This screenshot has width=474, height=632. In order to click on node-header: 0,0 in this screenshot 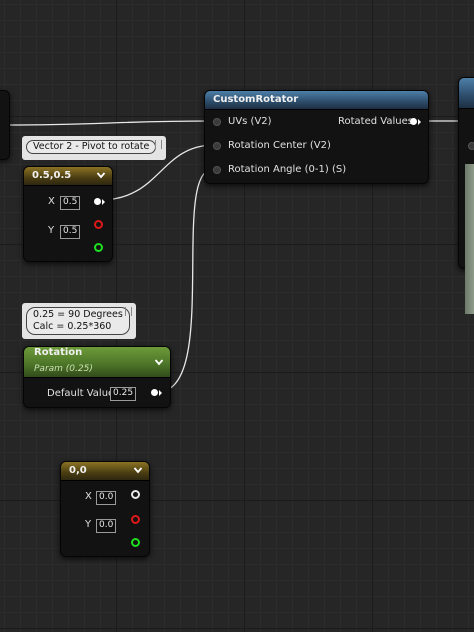, I will do `click(105, 471)`.